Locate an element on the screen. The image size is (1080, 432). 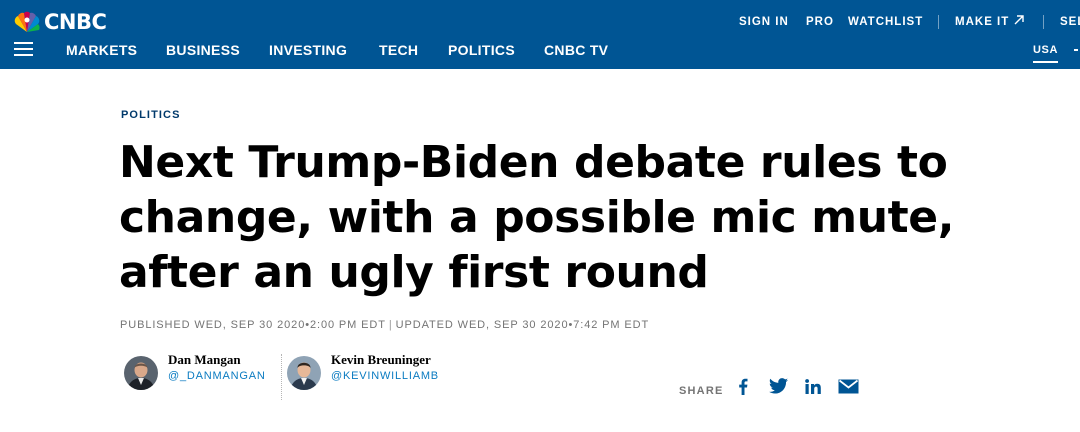
author-name: Dan Mangan is located at coordinates (204, 360).